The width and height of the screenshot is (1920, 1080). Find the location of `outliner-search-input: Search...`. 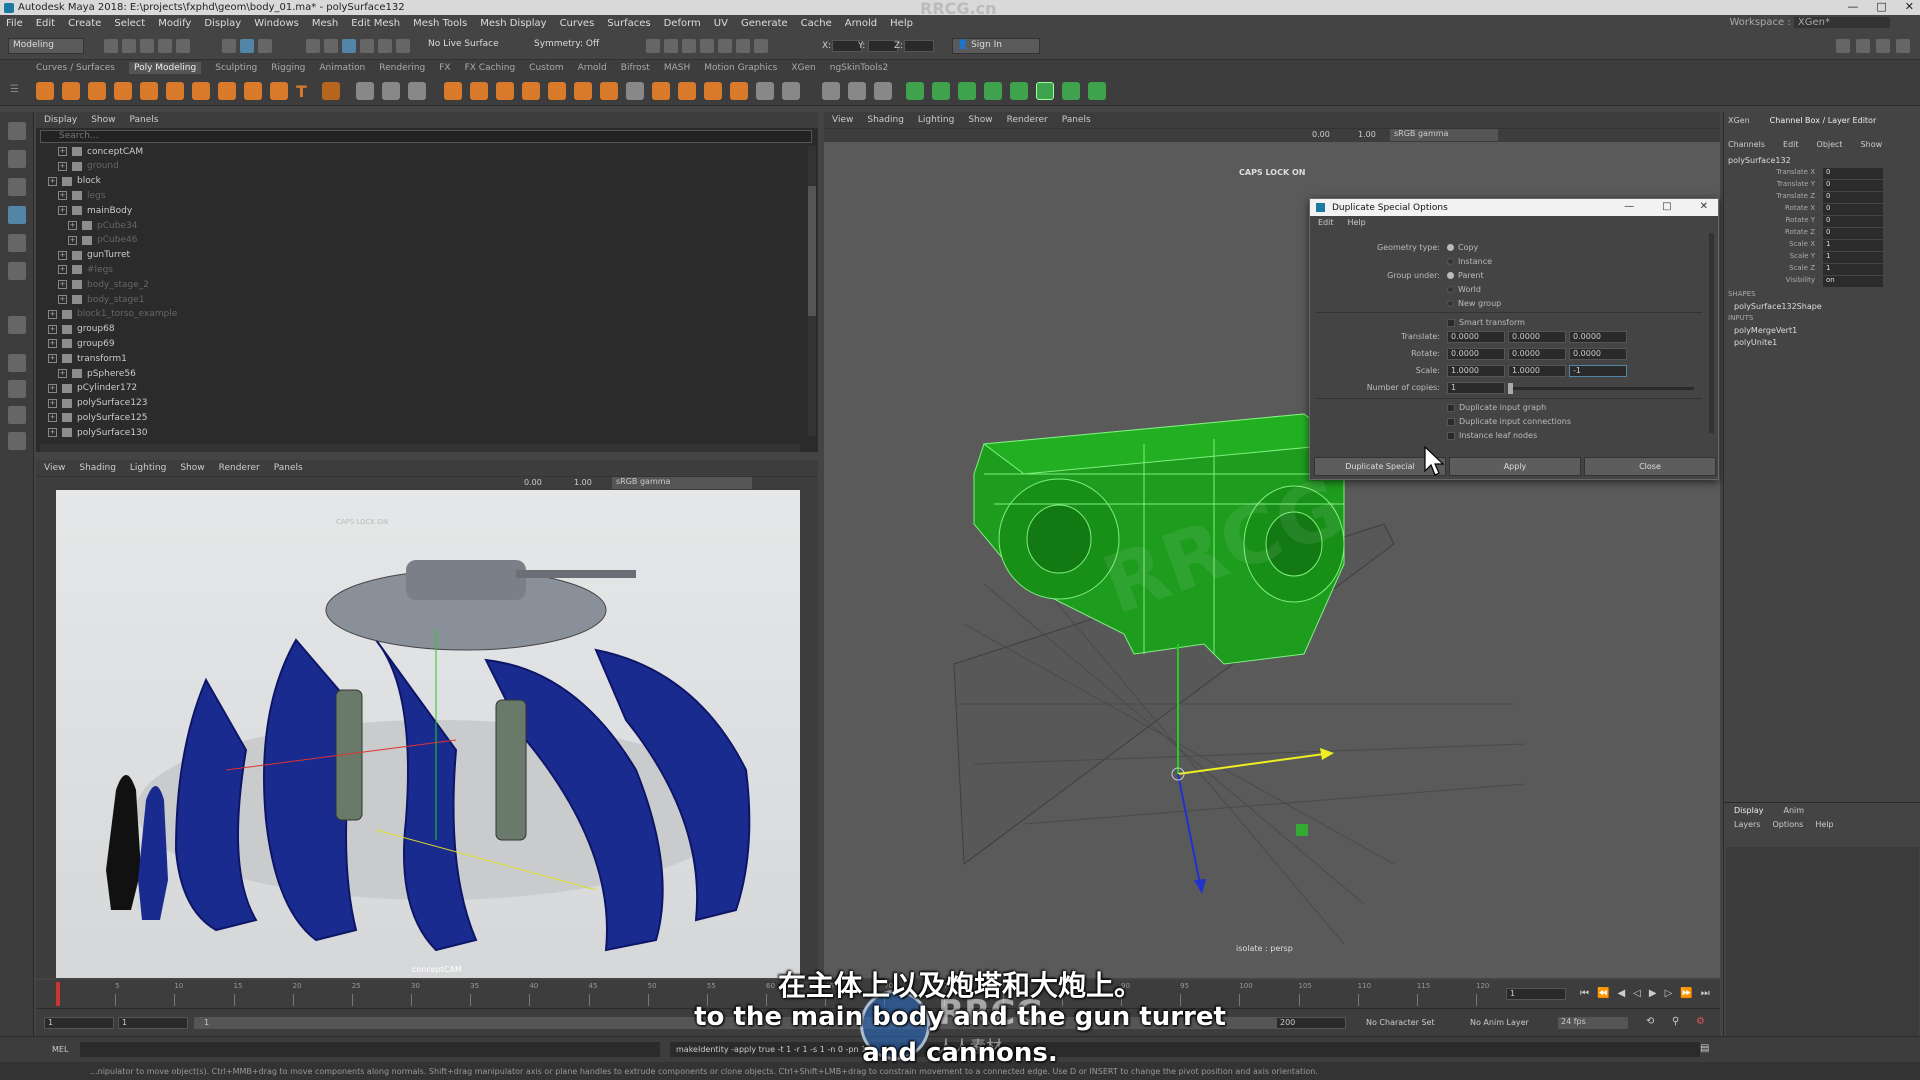

outliner-search-input: Search... is located at coordinates (426, 136).